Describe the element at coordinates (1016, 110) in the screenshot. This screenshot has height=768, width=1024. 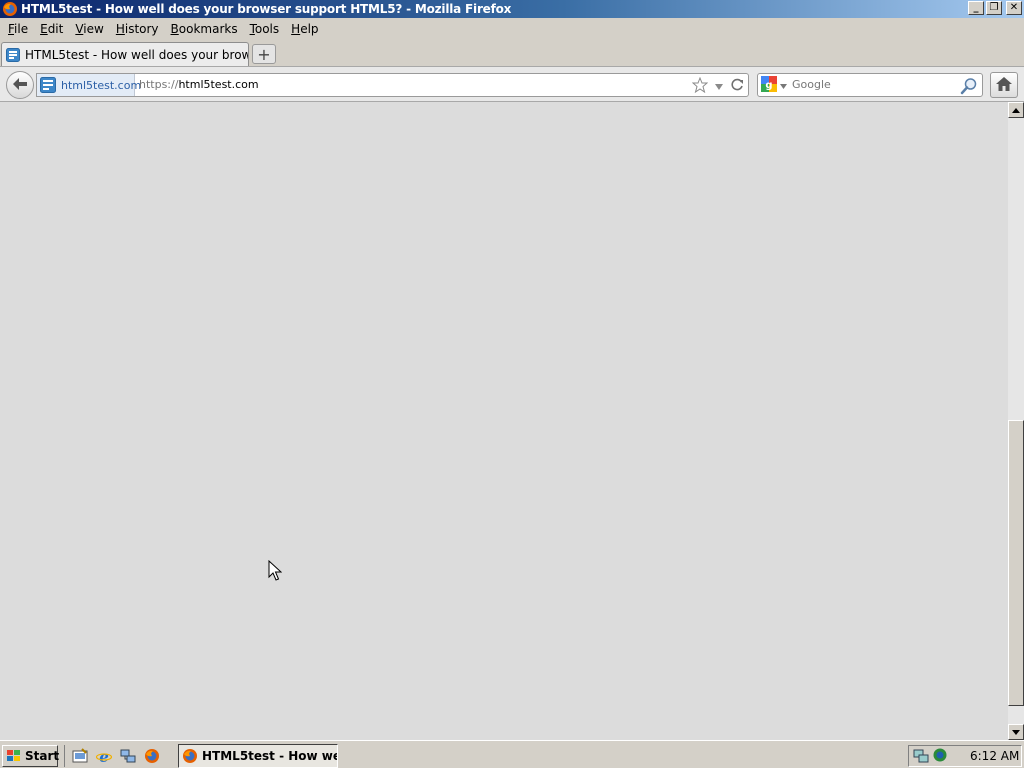
I see `scroll-up-button` at that location.